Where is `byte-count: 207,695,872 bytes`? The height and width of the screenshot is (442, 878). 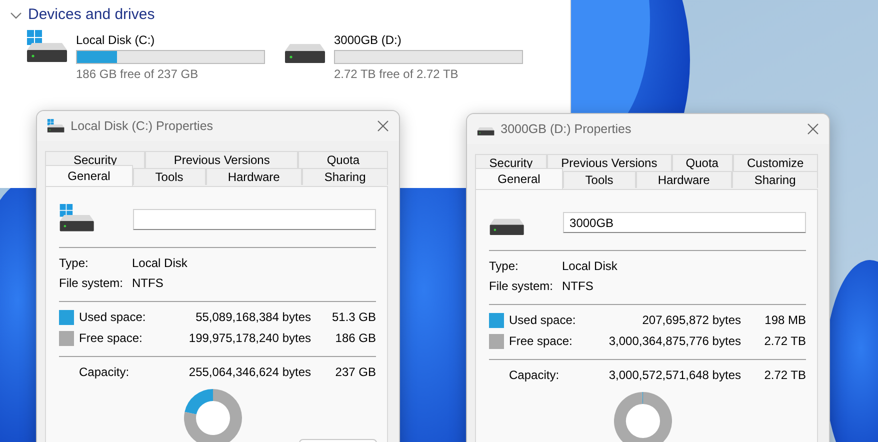
byte-count: 207,695,872 bytes is located at coordinates (691, 320).